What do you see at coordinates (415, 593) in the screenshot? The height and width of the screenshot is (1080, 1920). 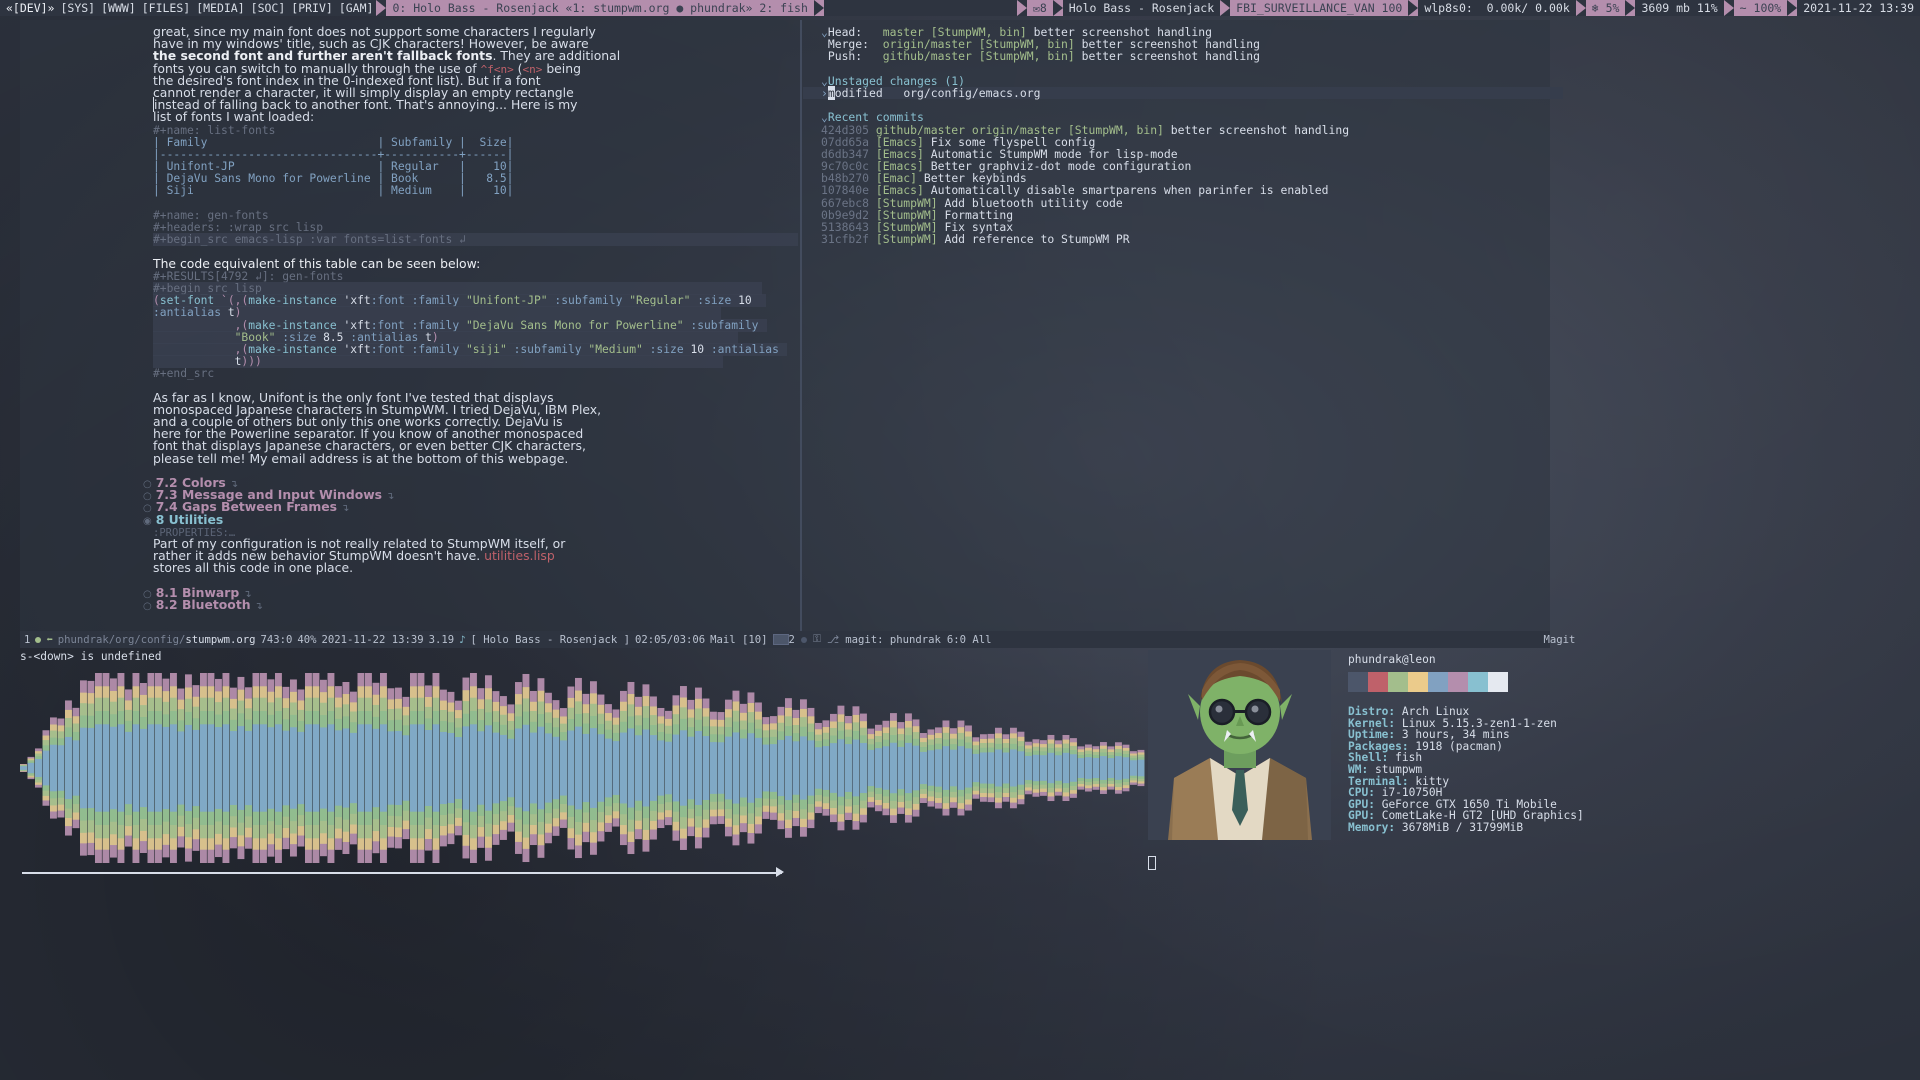 I see `org-heading: ○ 8.1 Binwarp ↴` at bounding box center [415, 593].